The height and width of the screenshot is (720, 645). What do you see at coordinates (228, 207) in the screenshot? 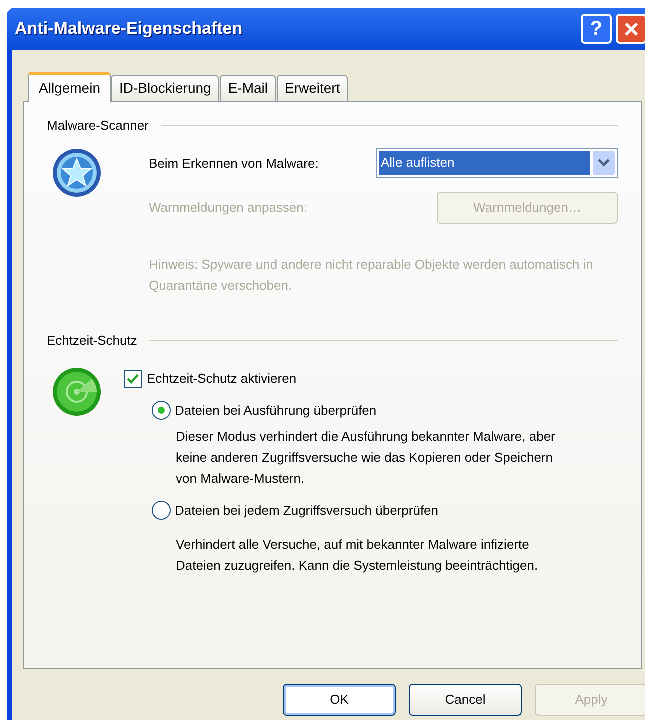
I see `field-label: Warnmeldungen anpassen:` at bounding box center [228, 207].